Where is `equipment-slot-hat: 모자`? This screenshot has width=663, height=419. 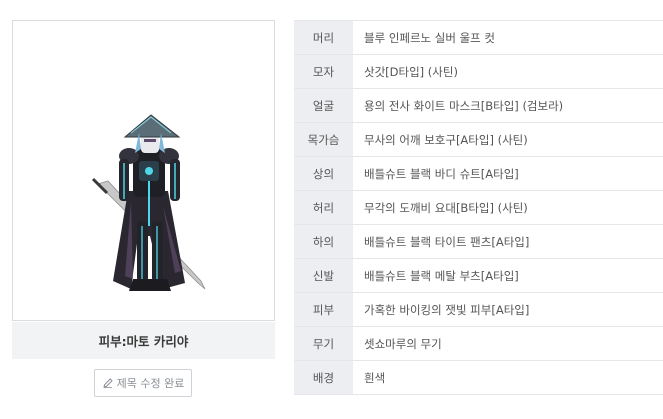 equipment-slot-hat: 모자 is located at coordinates (323, 71).